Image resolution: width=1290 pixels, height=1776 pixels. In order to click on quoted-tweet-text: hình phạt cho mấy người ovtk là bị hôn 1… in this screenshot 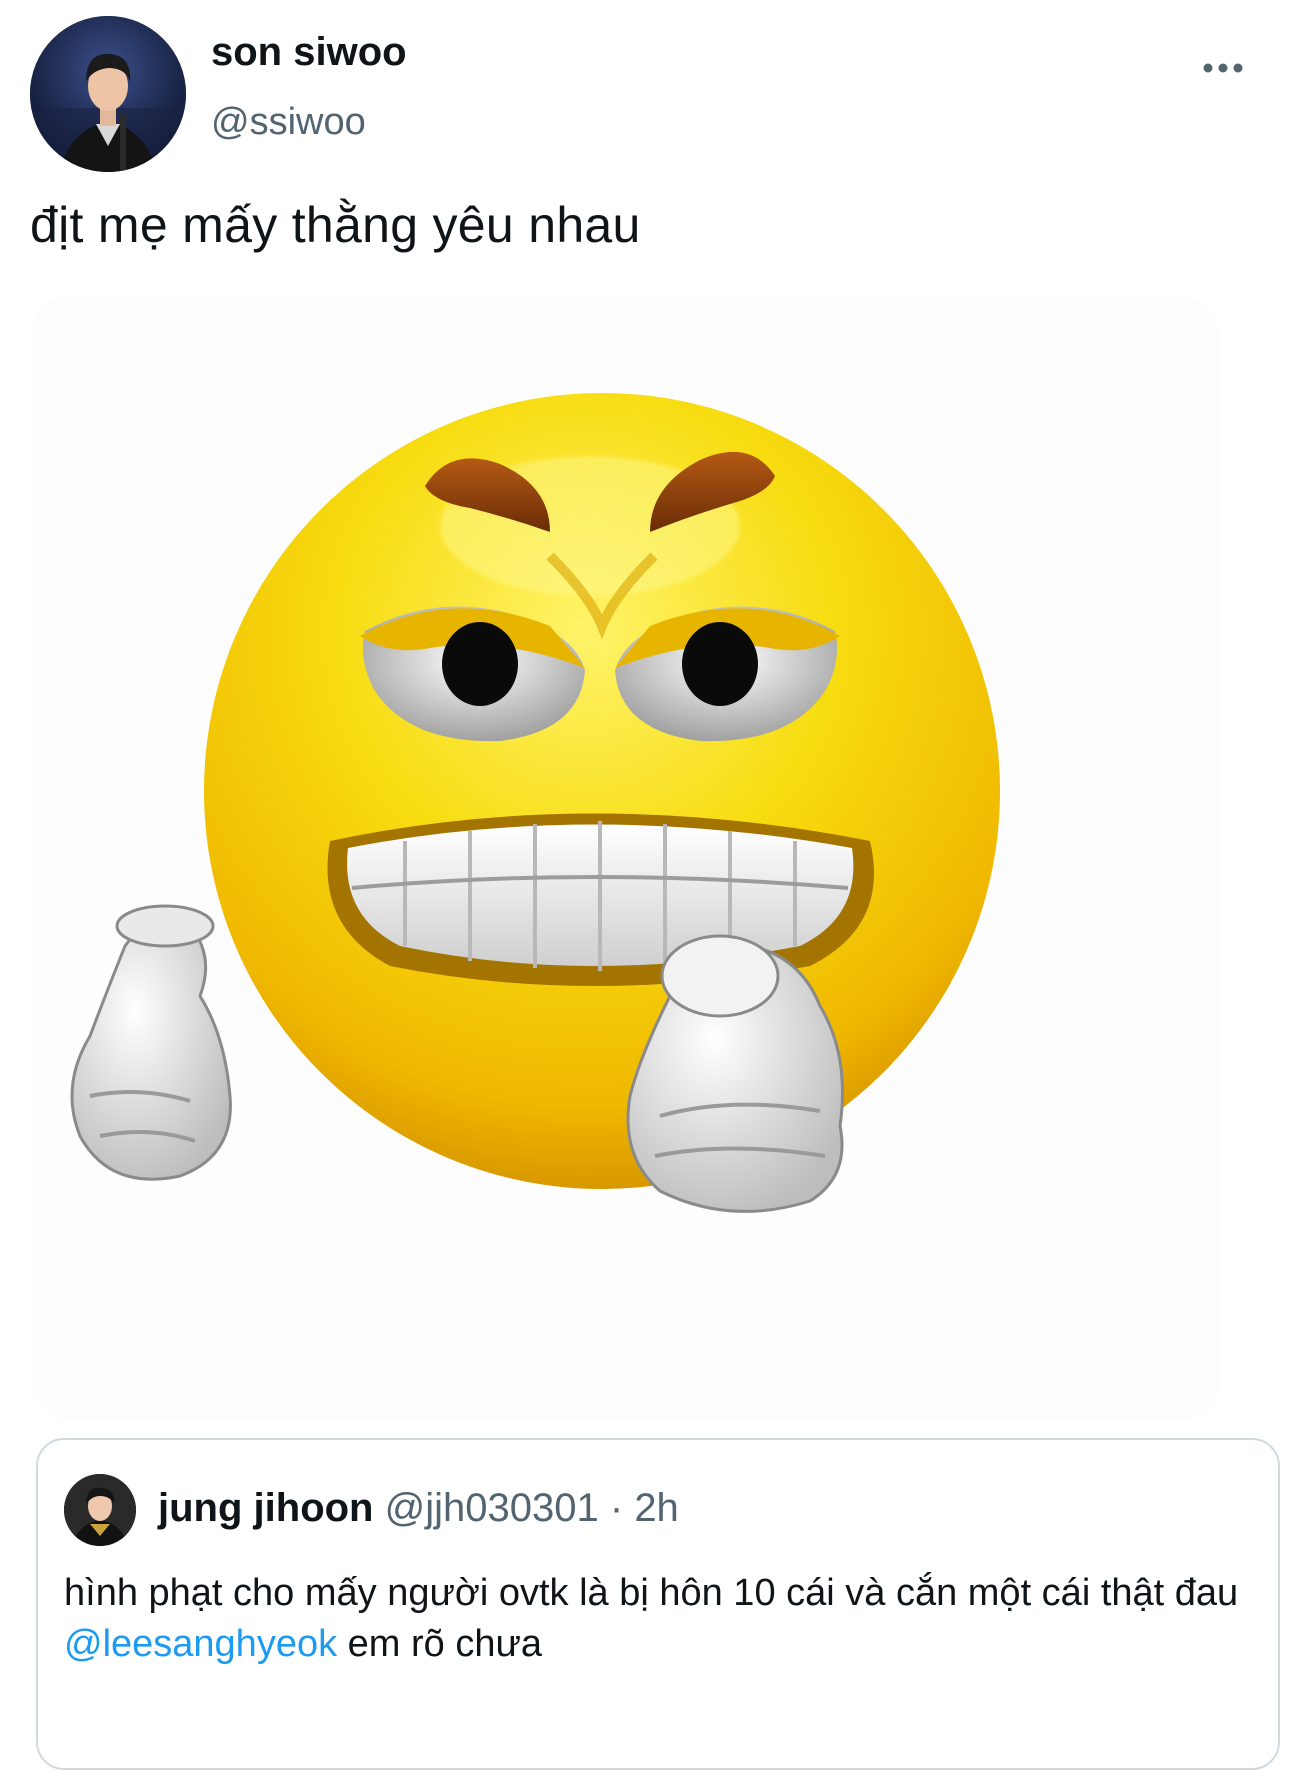, I will do `click(664, 1619)`.